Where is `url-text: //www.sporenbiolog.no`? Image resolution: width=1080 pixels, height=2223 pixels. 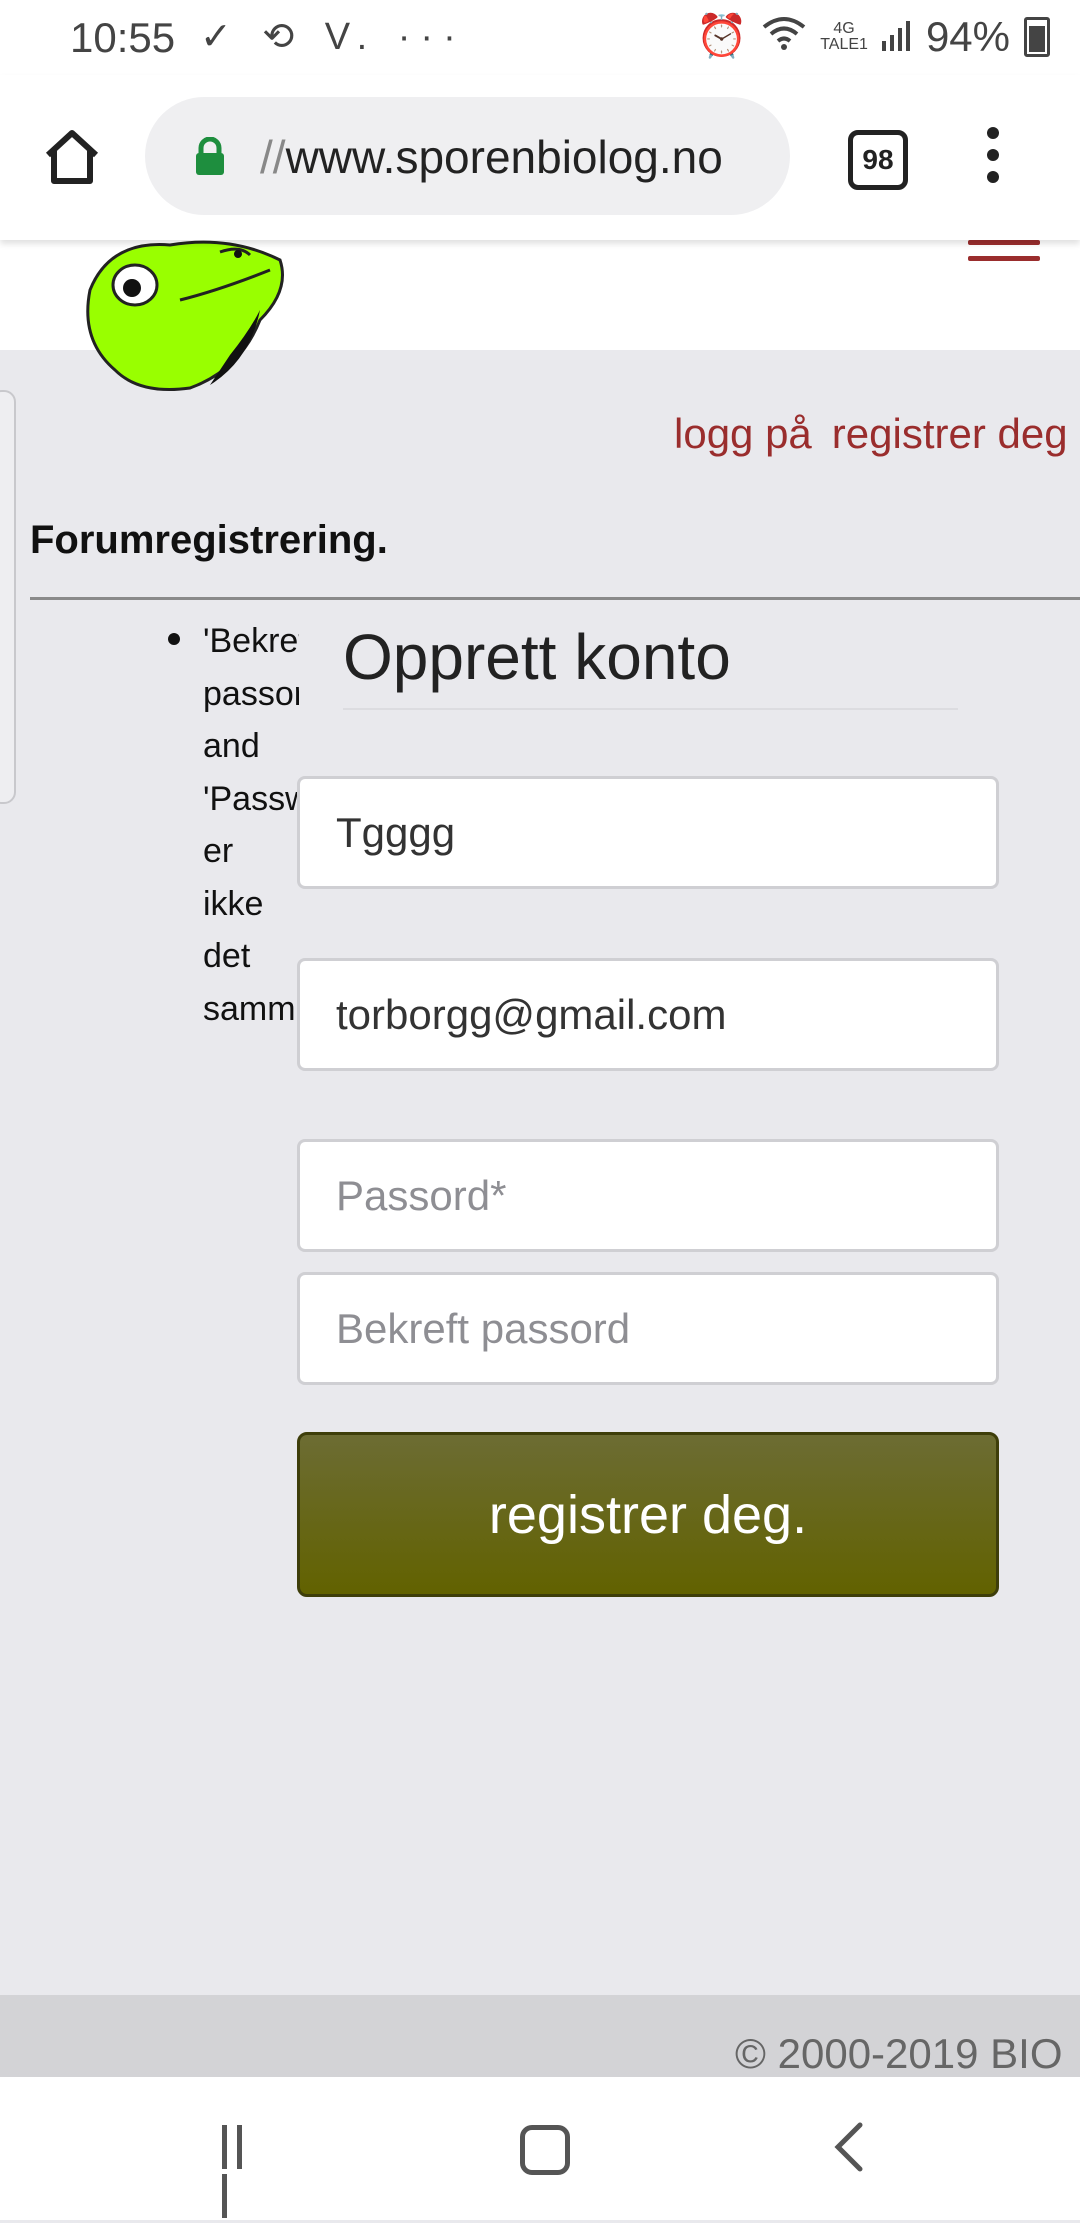
url-text: //www.sporenbiolog.no is located at coordinates (491, 157).